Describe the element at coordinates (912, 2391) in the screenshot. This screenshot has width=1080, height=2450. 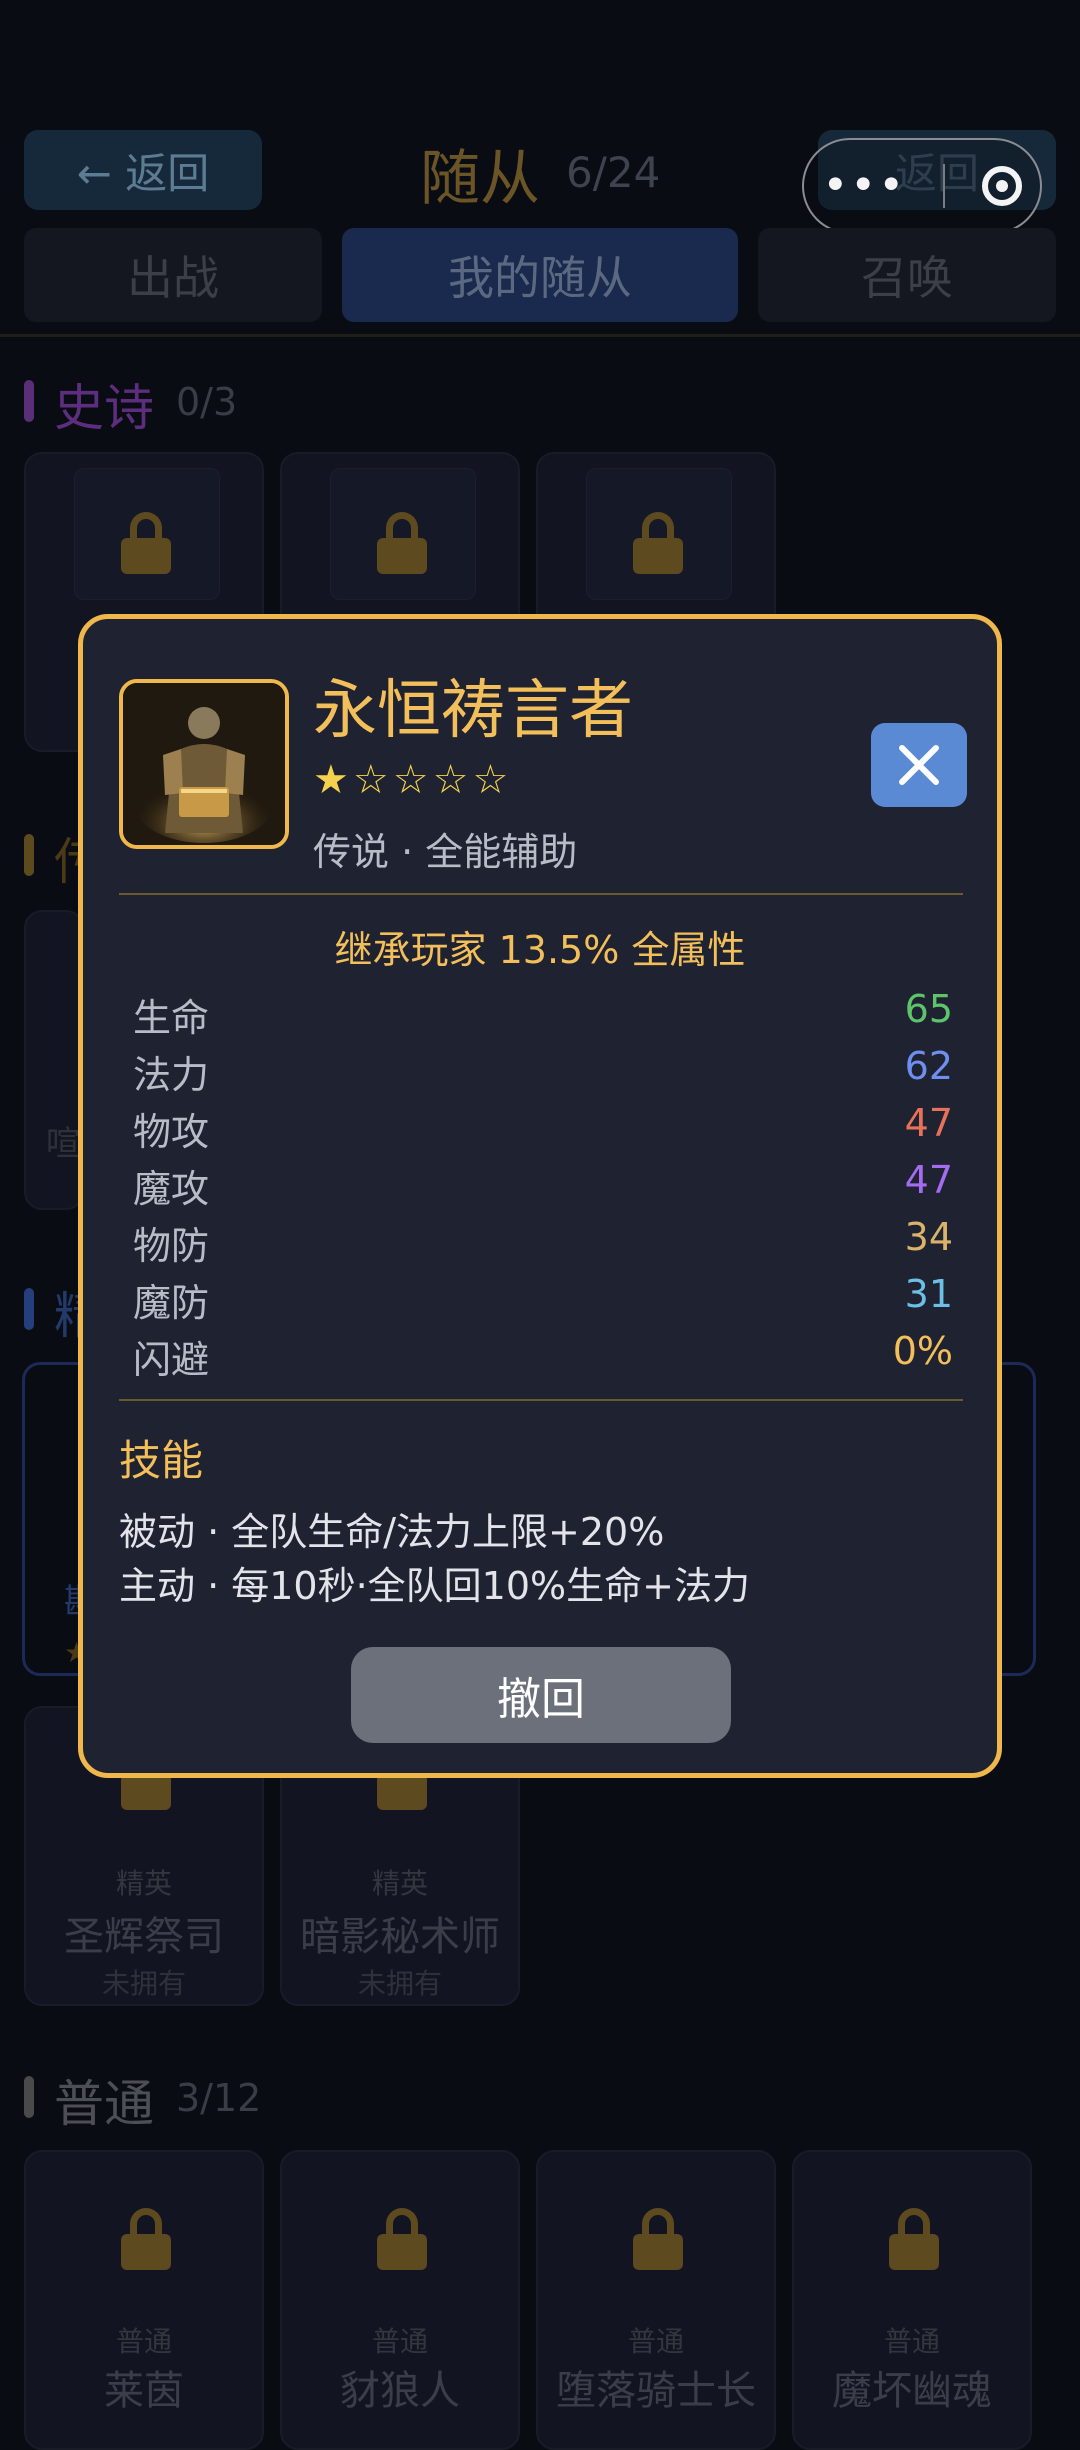
I see `card-name: 魔坏幽魂` at that location.